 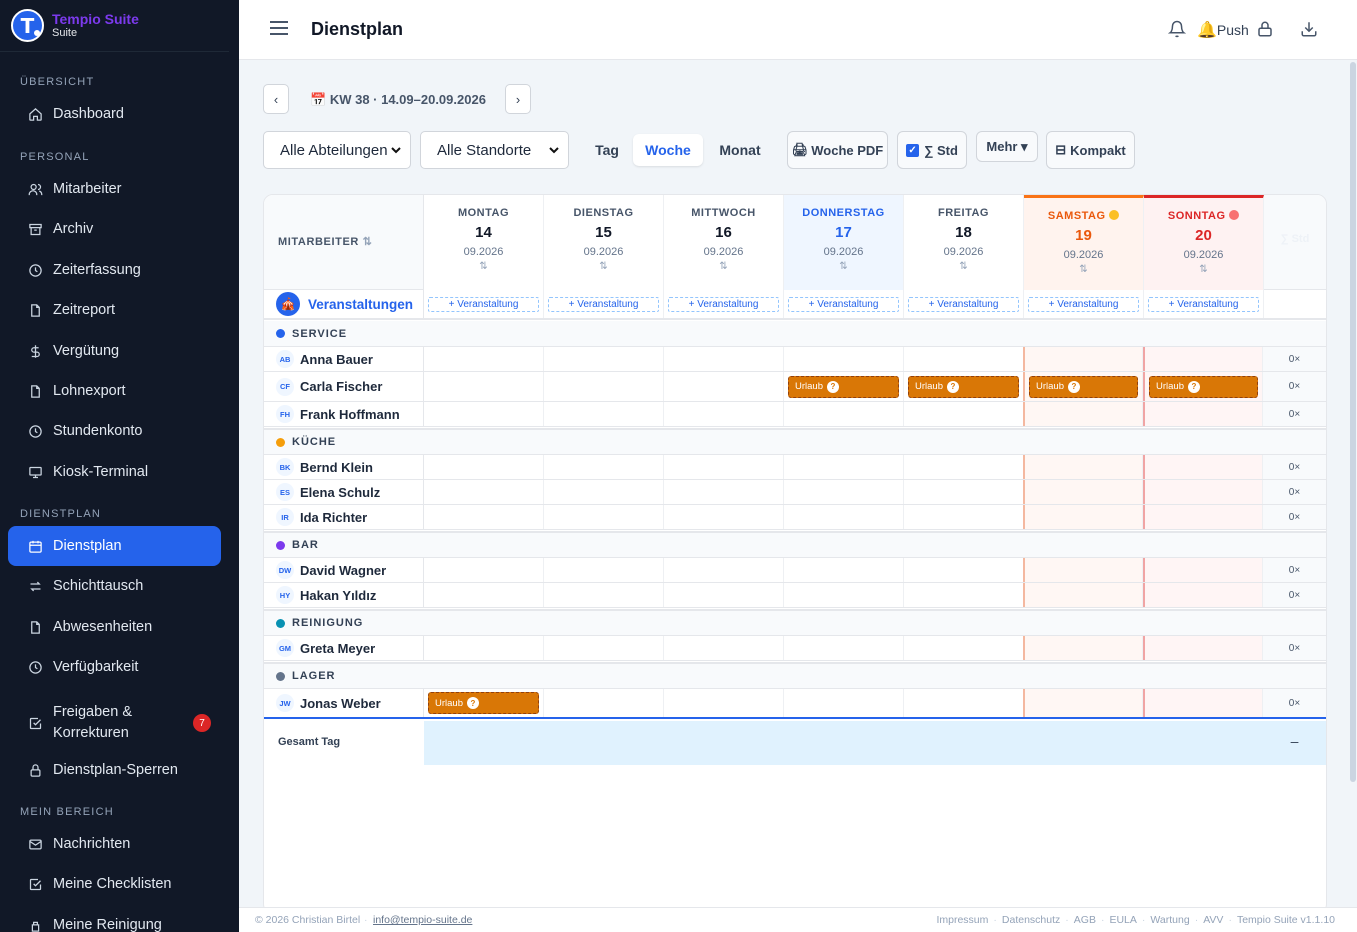 I want to click on employee-name-cell: ES Elena Schulz, so click(x=344, y=492).